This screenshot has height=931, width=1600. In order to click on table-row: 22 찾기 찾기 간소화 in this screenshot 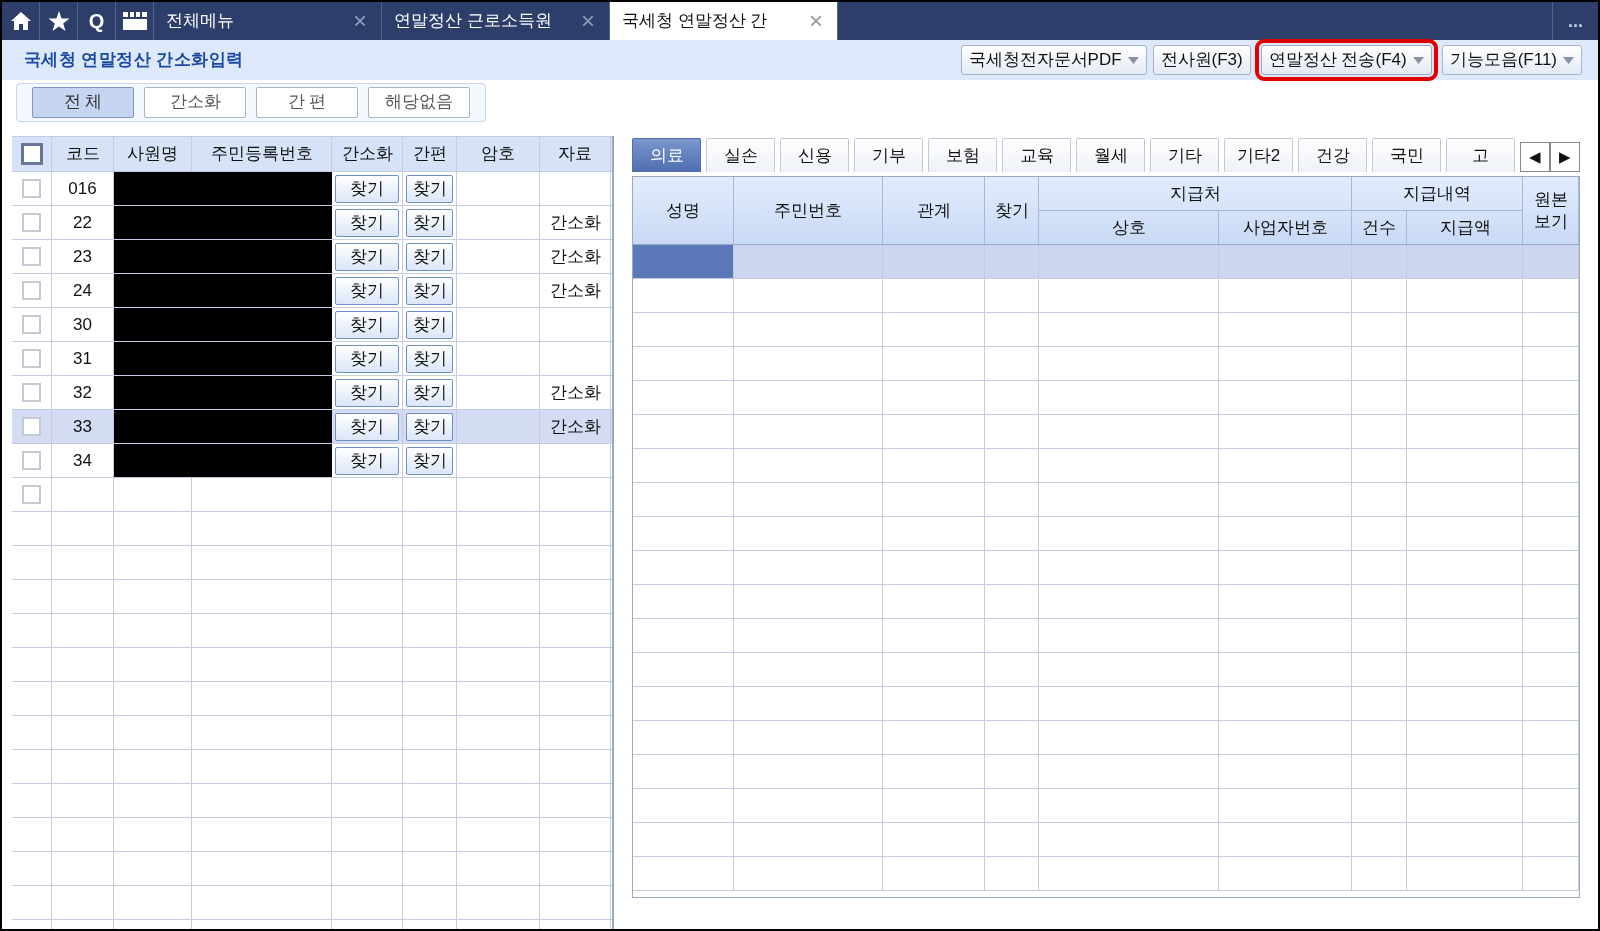, I will do `click(312, 223)`.